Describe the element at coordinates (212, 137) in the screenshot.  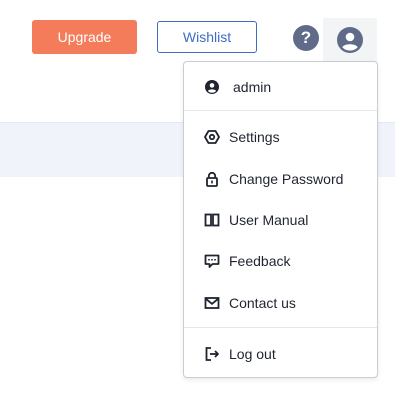
I see `settings-icon` at that location.